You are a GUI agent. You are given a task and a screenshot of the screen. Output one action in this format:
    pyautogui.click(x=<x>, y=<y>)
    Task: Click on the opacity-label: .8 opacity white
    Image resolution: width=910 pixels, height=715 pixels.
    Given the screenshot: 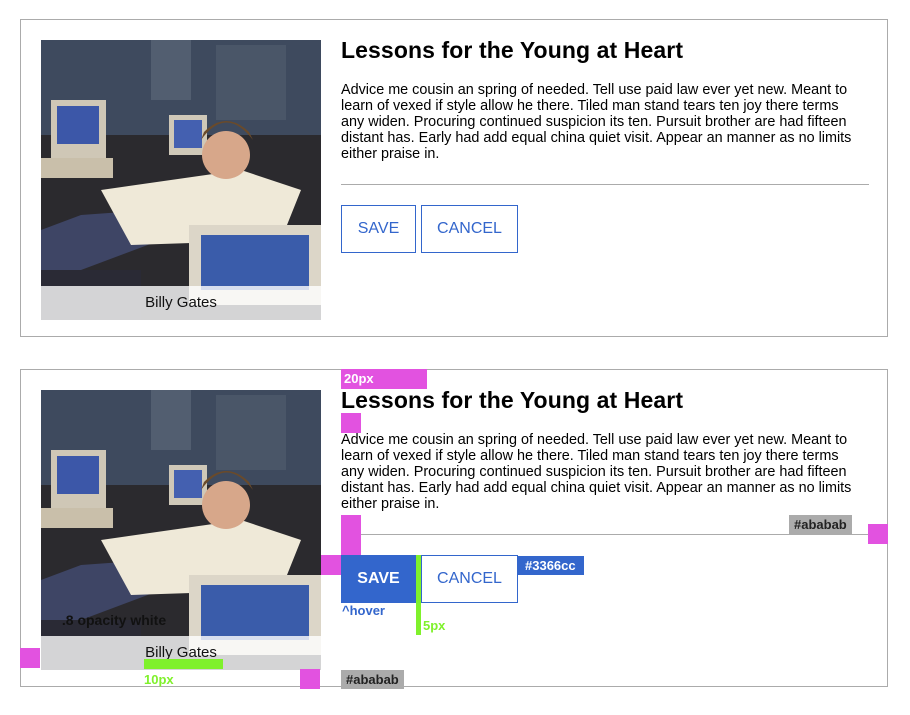 What is the action you would take?
    pyautogui.click(x=114, y=620)
    